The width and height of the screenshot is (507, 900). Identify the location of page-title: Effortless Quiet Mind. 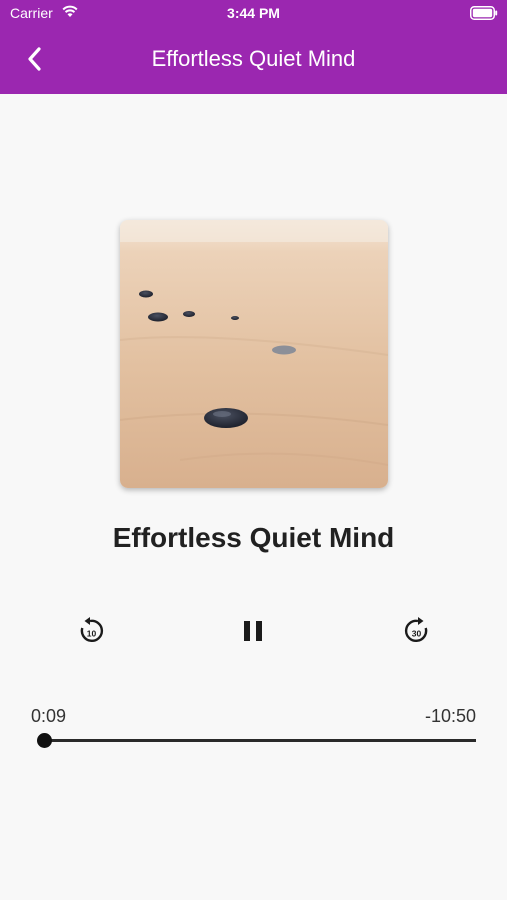
(253, 58).